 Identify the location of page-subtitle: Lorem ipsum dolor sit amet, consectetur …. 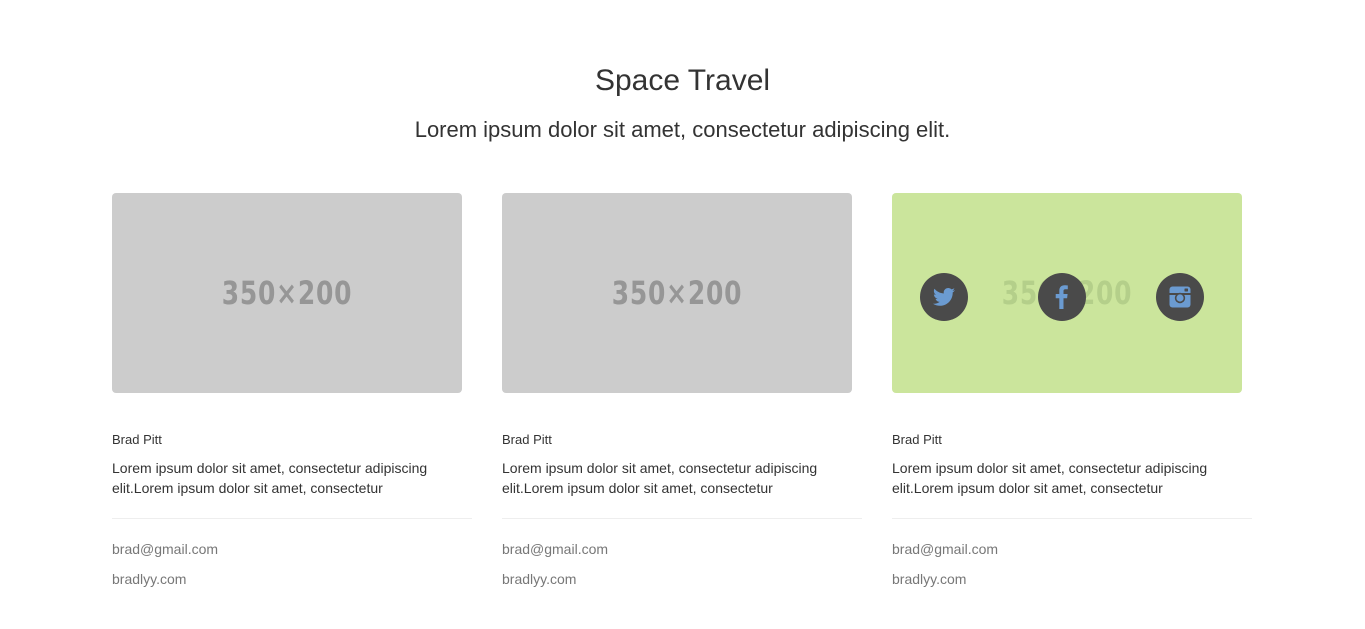
(682, 129).